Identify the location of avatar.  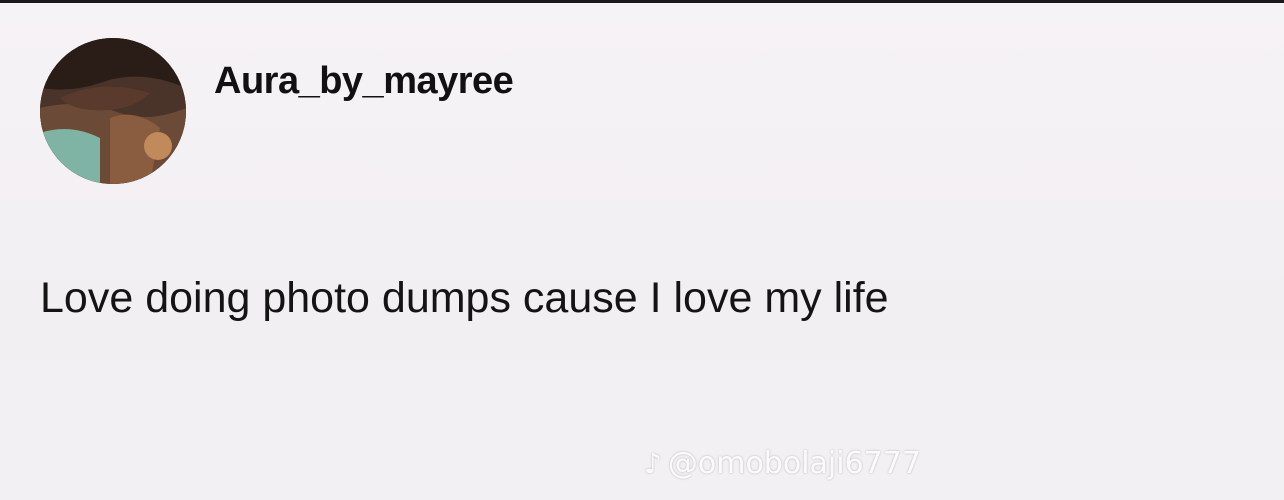
(113, 111).